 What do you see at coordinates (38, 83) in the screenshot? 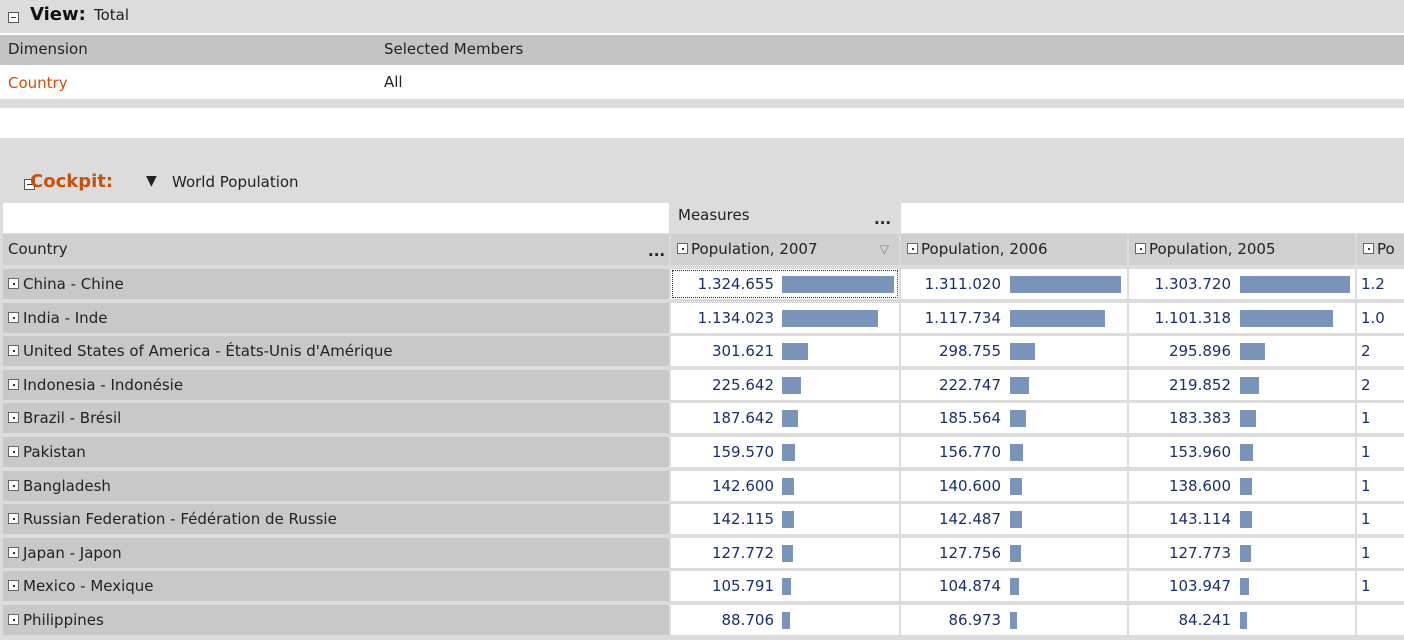
I see `view-dimension-link: Country` at bounding box center [38, 83].